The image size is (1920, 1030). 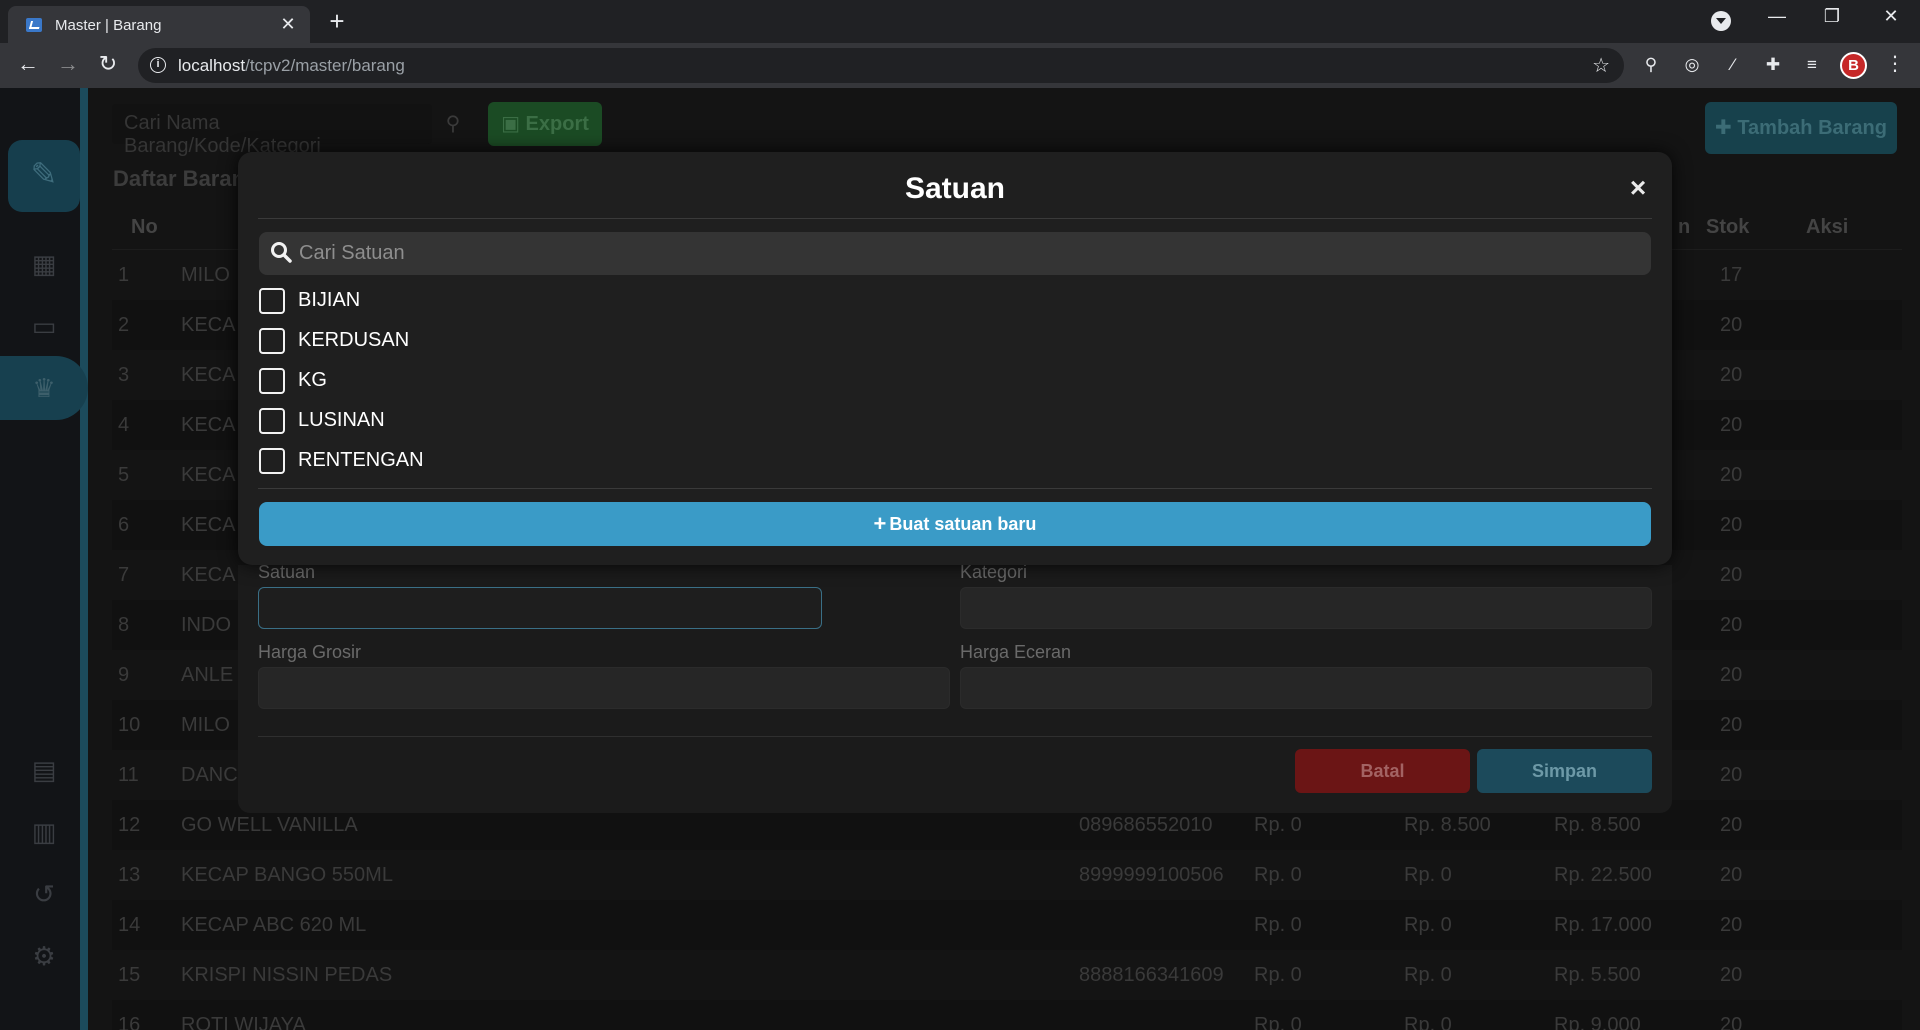 I want to click on monitor-icon: ▭, so click(x=44, y=326).